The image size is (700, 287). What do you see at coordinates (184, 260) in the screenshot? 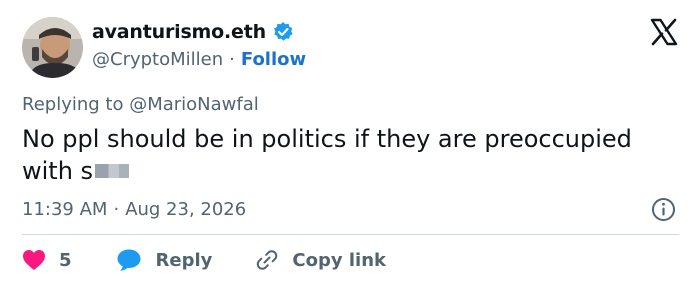
I see `reply-label: Reply` at bounding box center [184, 260].